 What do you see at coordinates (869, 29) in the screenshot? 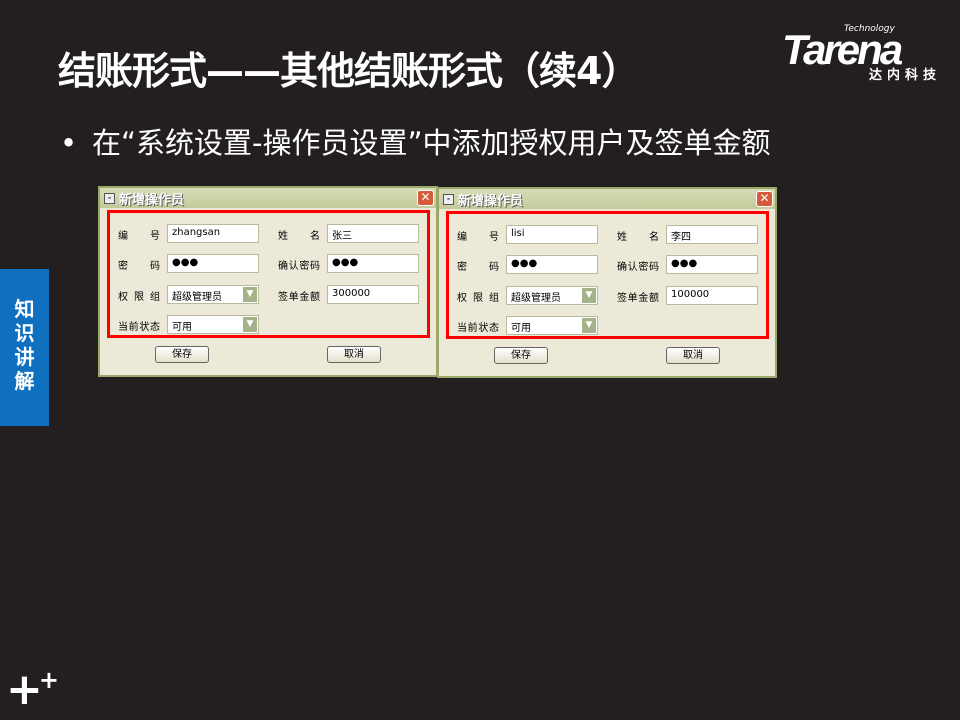
I see `logo-tech: Technology` at bounding box center [869, 29].